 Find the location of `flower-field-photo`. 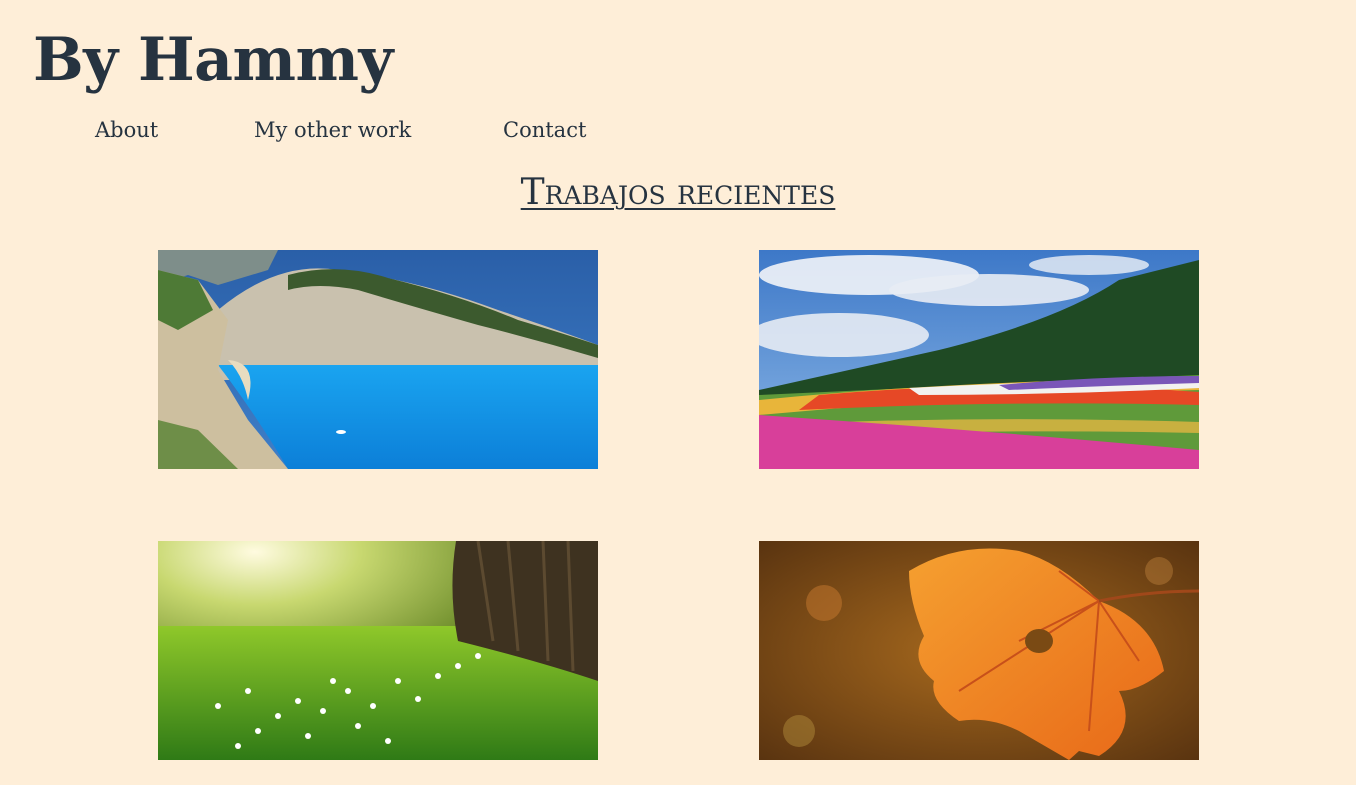

flower-field-photo is located at coordinates (979, 359).